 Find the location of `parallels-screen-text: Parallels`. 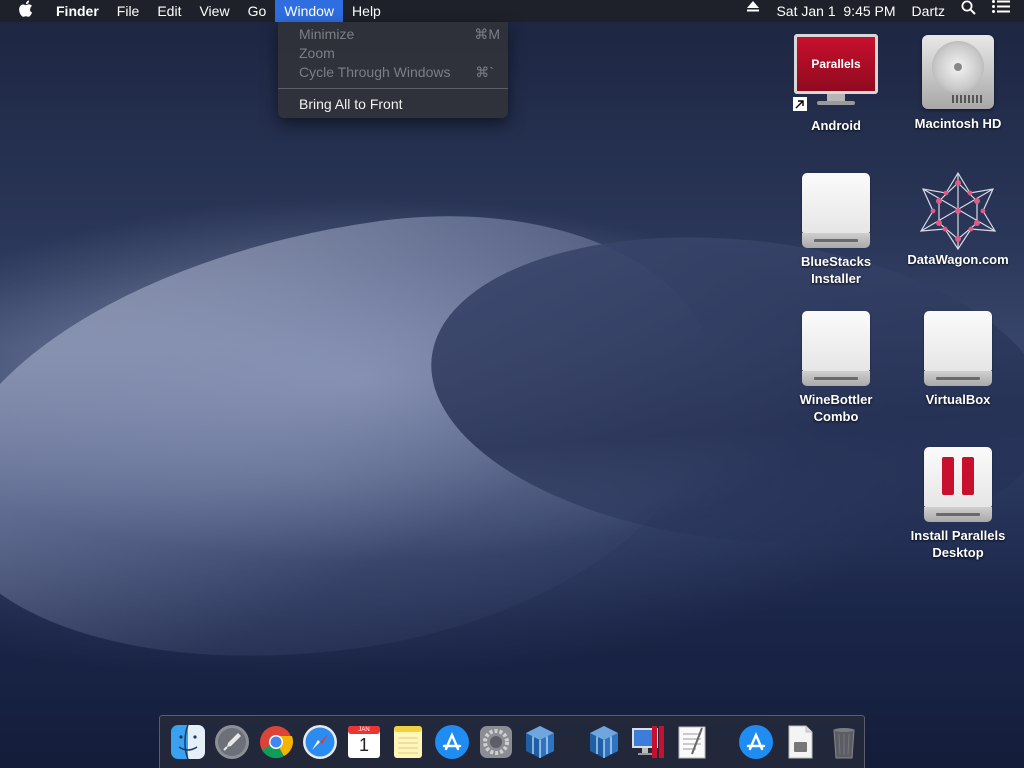

parallels-screen-text: Parallels is located at coordinates (836, 64).